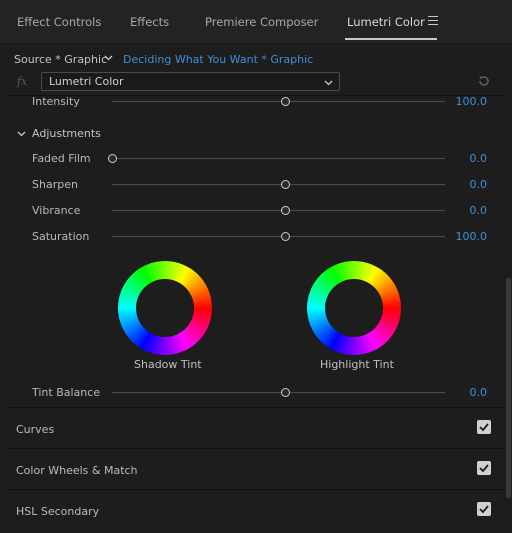 The width and height of the screenshot is (512, 533). I want to click on shadow-tint-label: Shadow Tint, so click(168, 364).